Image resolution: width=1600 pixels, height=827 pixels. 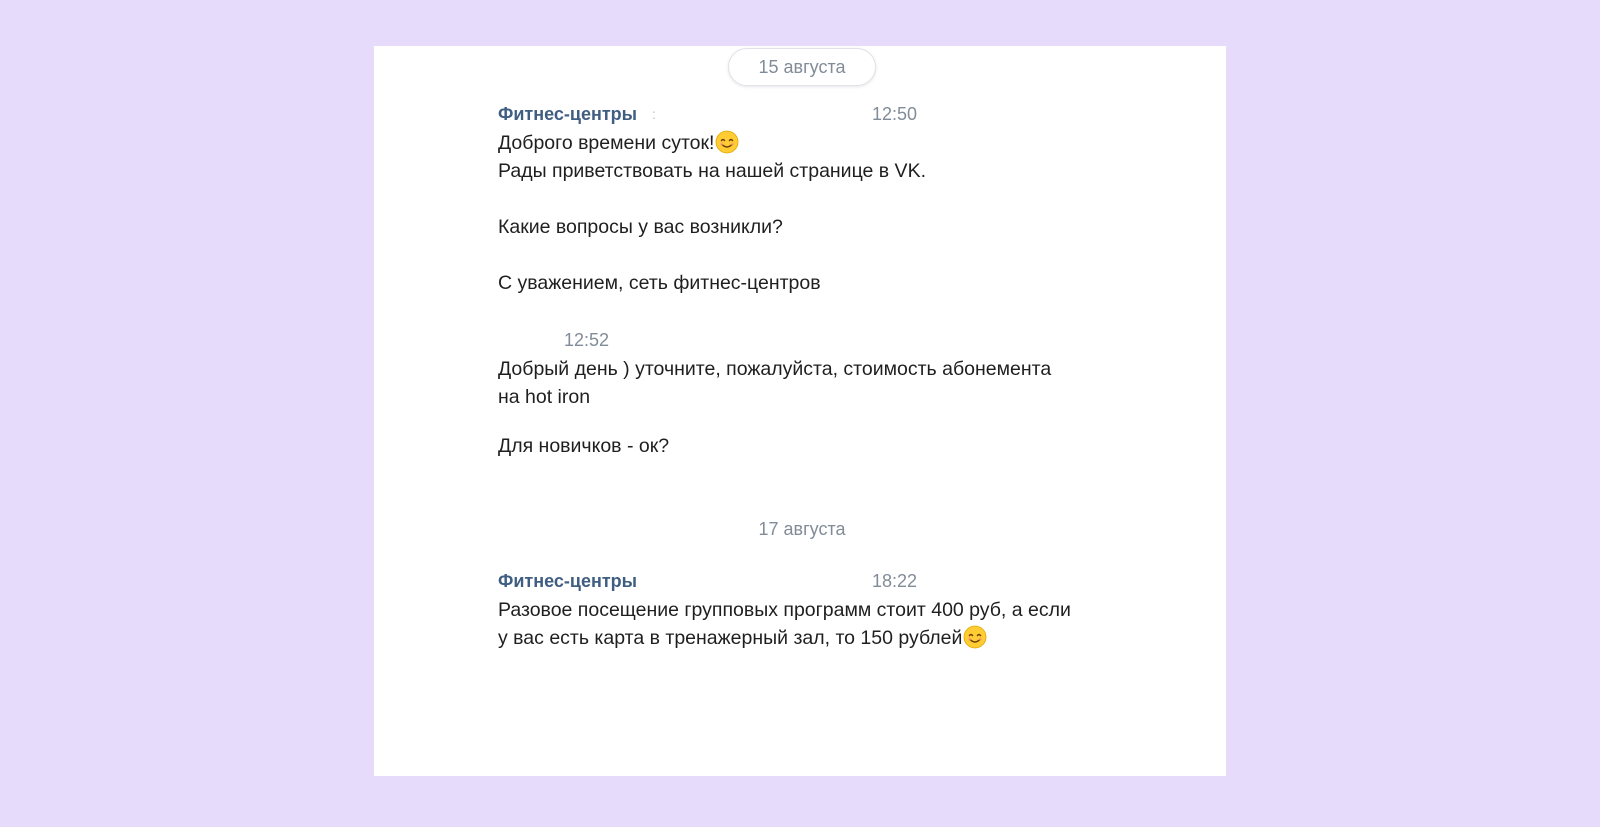 What do you see at coordinates (802, 529) in the screenshot?
I see `date-separator: 17 августа` at bounding box center [802, 529].